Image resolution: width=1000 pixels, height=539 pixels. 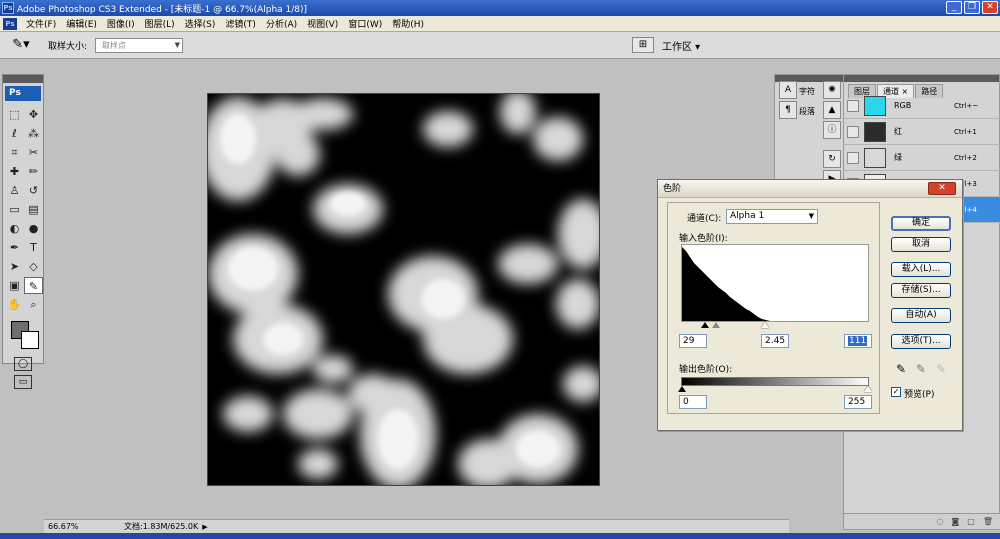 I want to click on menu-image: 图像(I), so click(x=121, y=23).